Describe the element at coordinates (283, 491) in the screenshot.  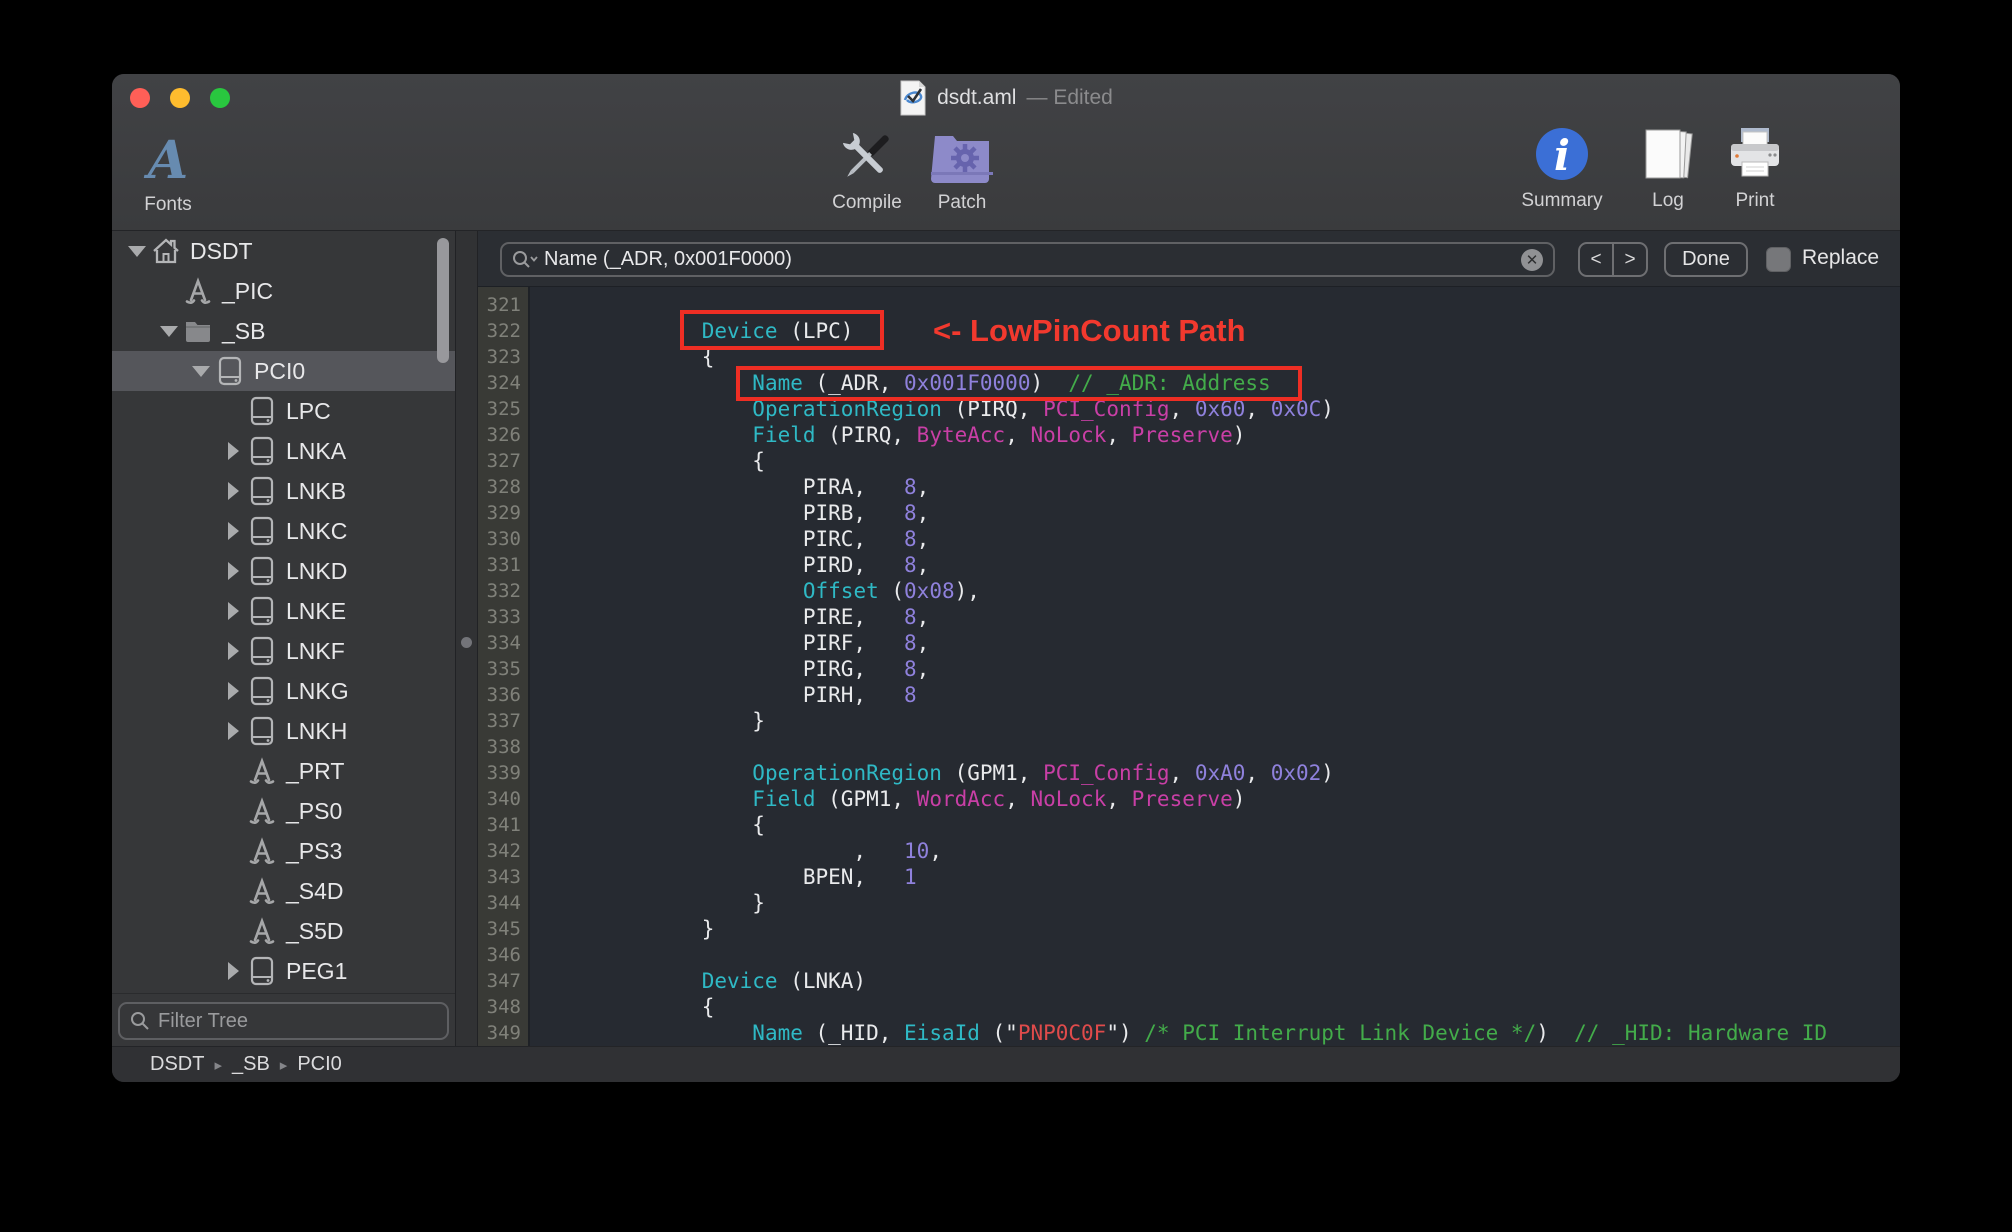
I see `tree-item-lnkb: LNKB` at that location.